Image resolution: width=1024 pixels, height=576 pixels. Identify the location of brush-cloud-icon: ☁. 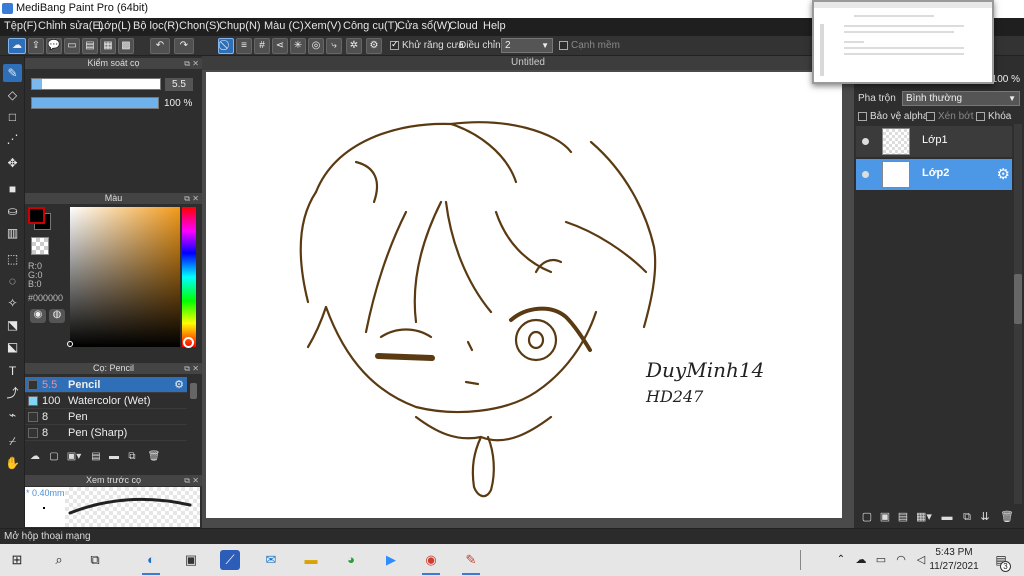
(35, 457).